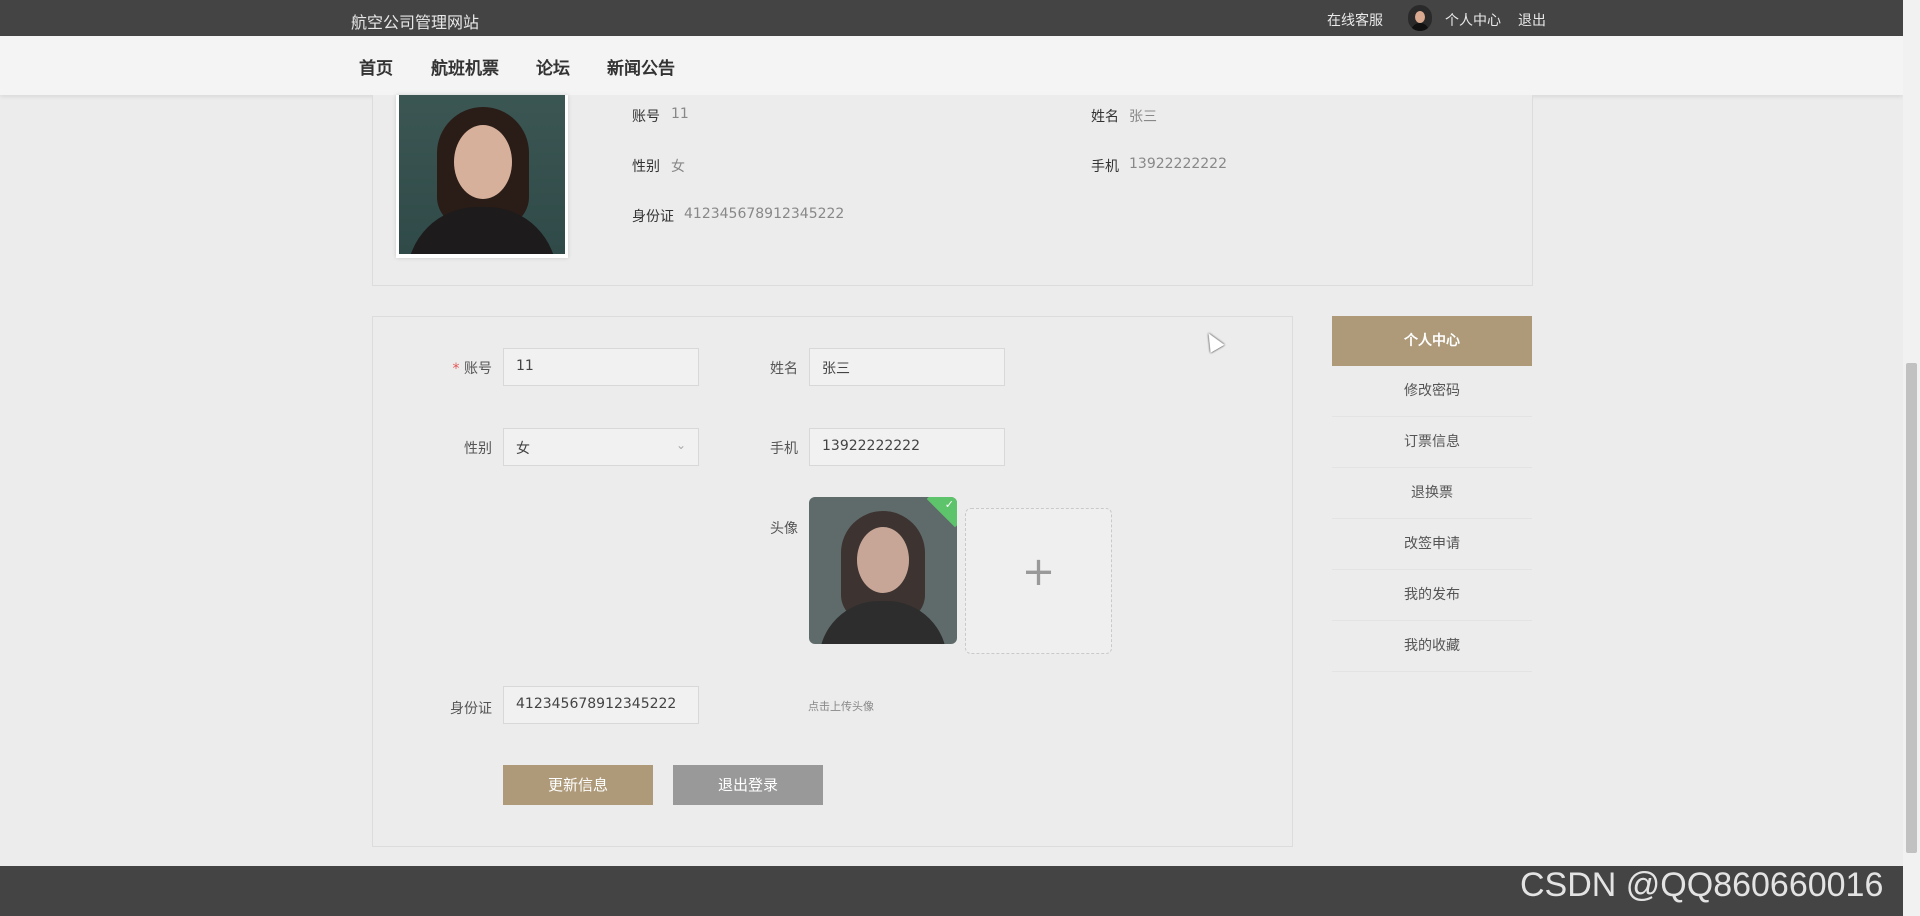 This screenshot has height=916, width=1920. Describe the element at coordinates (653, 217) in the screenshot. I see `profile-id-label: 身份证` at that location.